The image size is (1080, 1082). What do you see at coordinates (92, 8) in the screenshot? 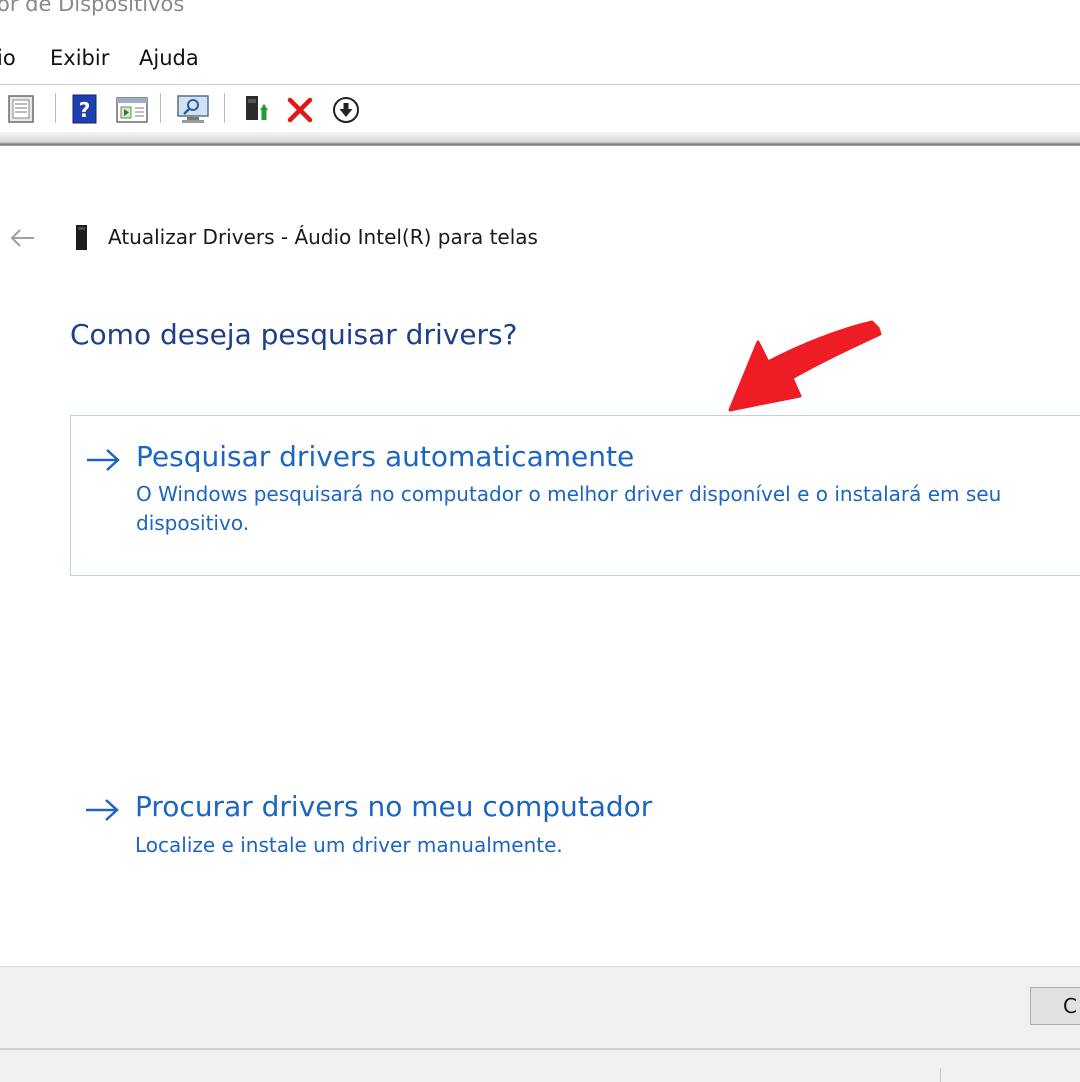
I see `window-title: or de Dispositivos` at bounding box center [92, 8].